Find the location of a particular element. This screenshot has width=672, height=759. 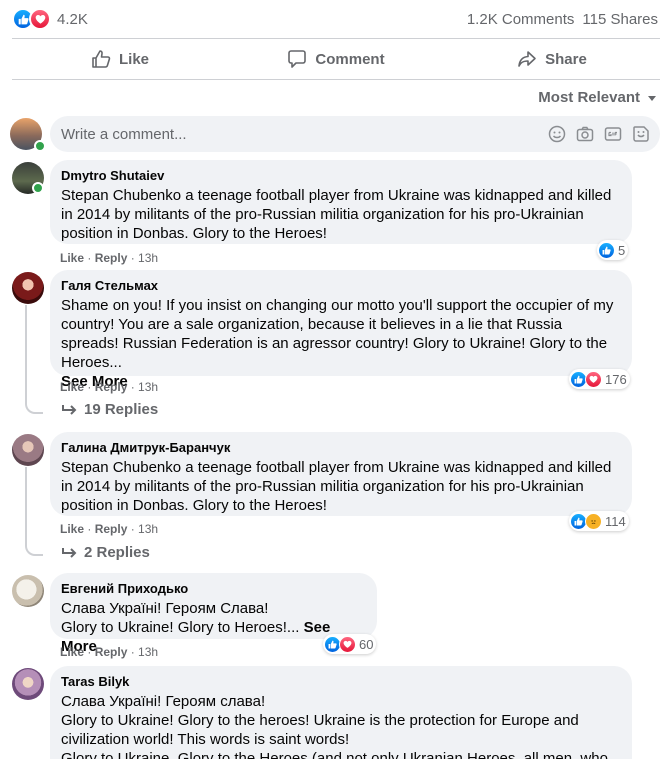

view-replies-link: 19 Replies is located at coordinates (110, 409).